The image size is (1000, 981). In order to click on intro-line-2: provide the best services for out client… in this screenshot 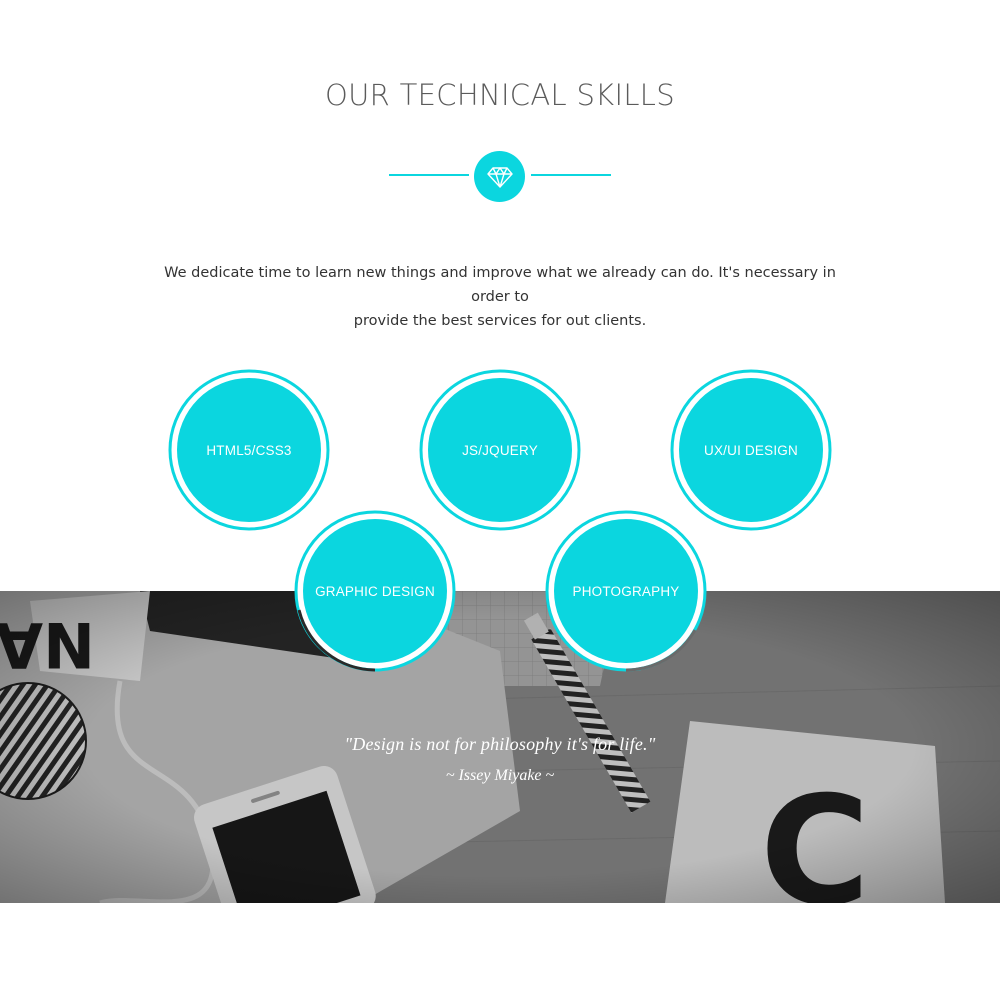, I will do `click(500, 321)`.